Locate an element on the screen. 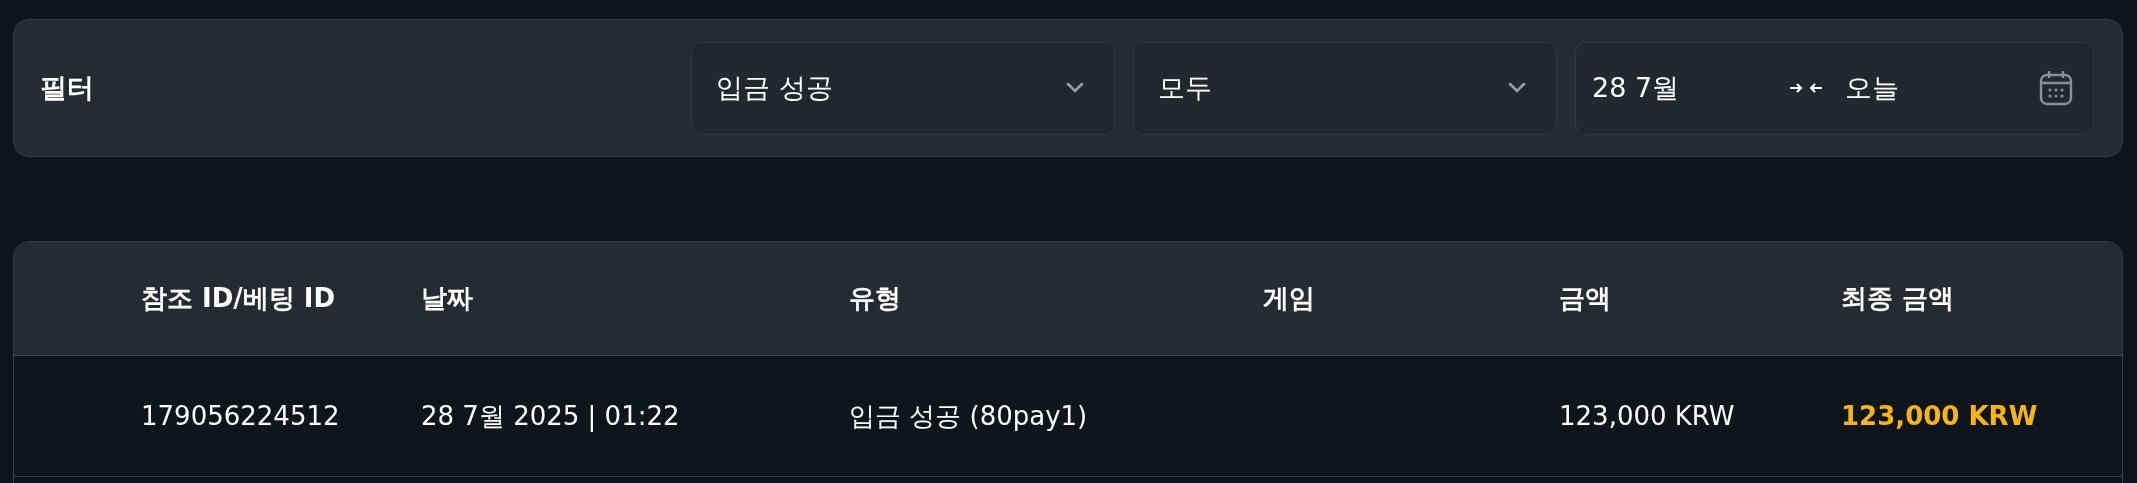  column-header: 게임 is located at coordinates (1289, 298).